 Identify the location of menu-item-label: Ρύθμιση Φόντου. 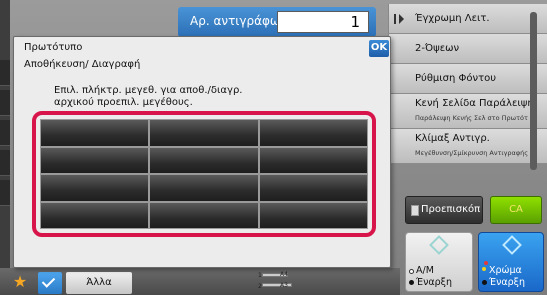
(456, 78).